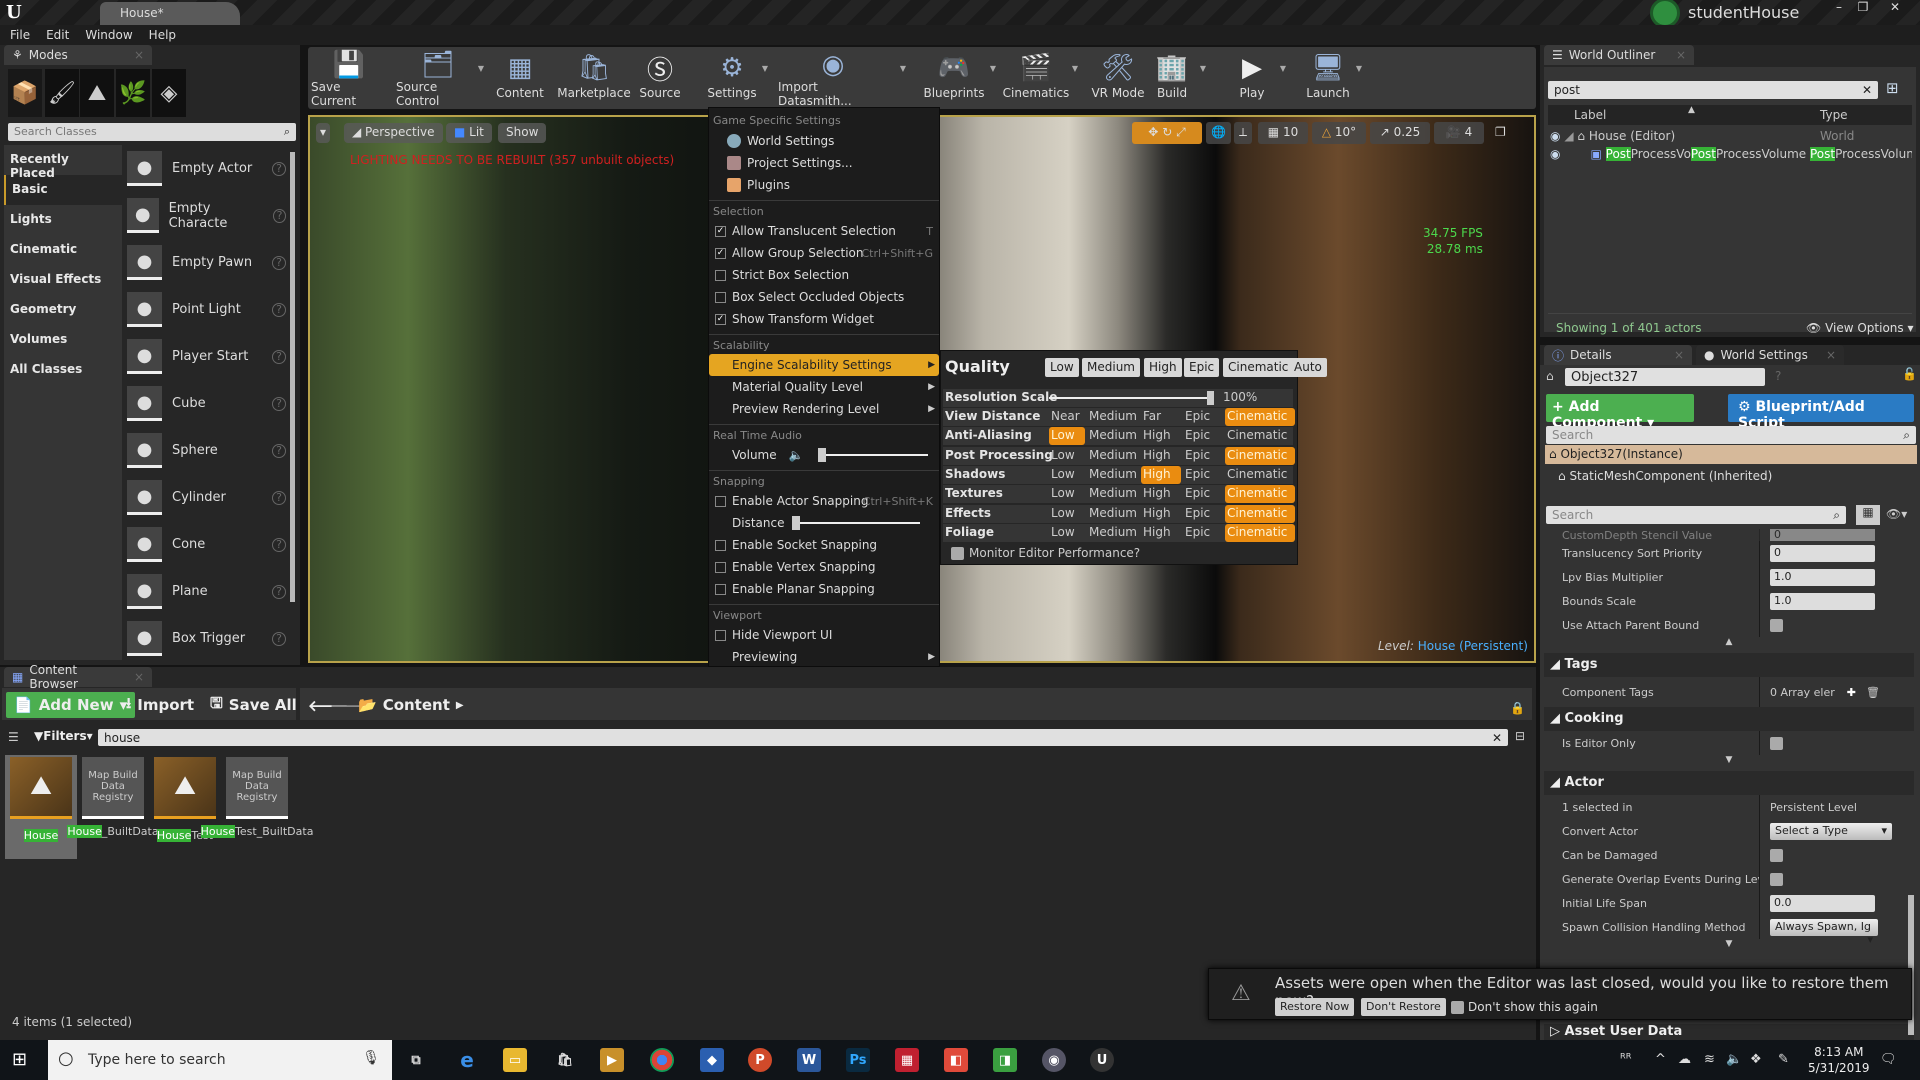 This screenshot has width=1920, height=1080. Describe the element at coordinates (1888, 1059) in the screenshot. I see `notifications-icon: 🗨` at that location.